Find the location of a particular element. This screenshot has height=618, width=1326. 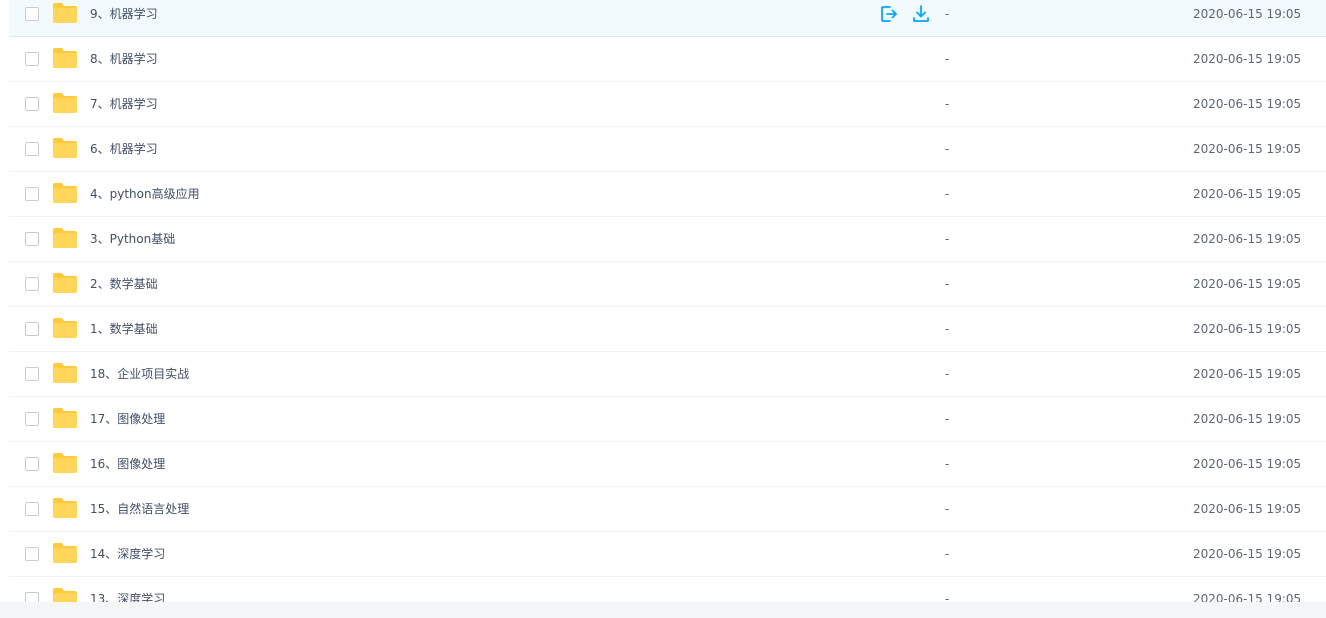

file-row: 16、图像处理 - 2020-06-15 19:05 is located at coordinates (667, 464).